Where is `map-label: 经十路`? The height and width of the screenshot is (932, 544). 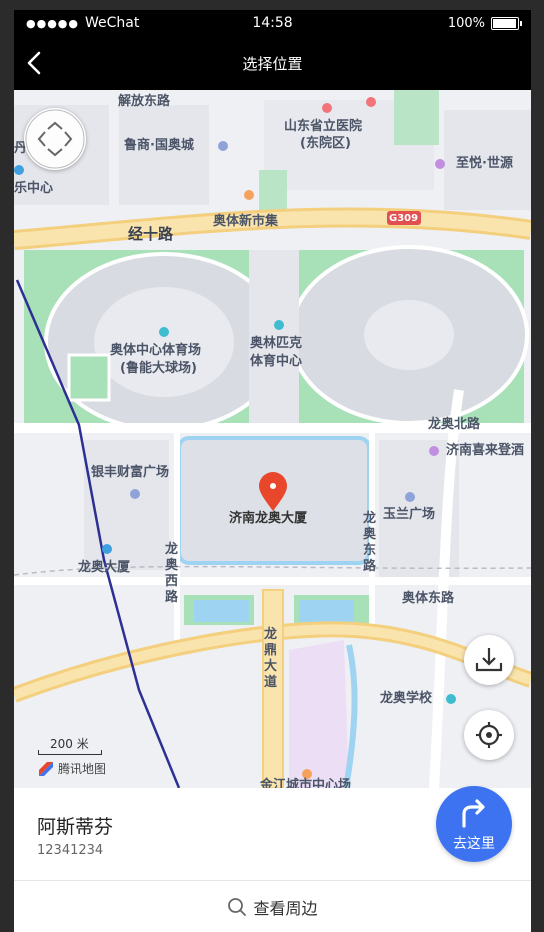 map-label: 经十路 is located at coordinates (151, 234).